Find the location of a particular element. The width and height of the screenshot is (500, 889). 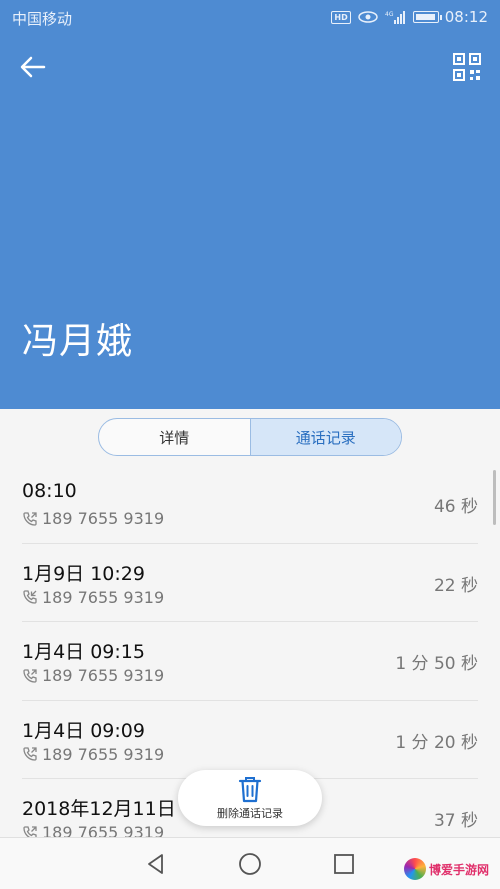

call-duration: 37 秒 is located at coordinates (455, 821).